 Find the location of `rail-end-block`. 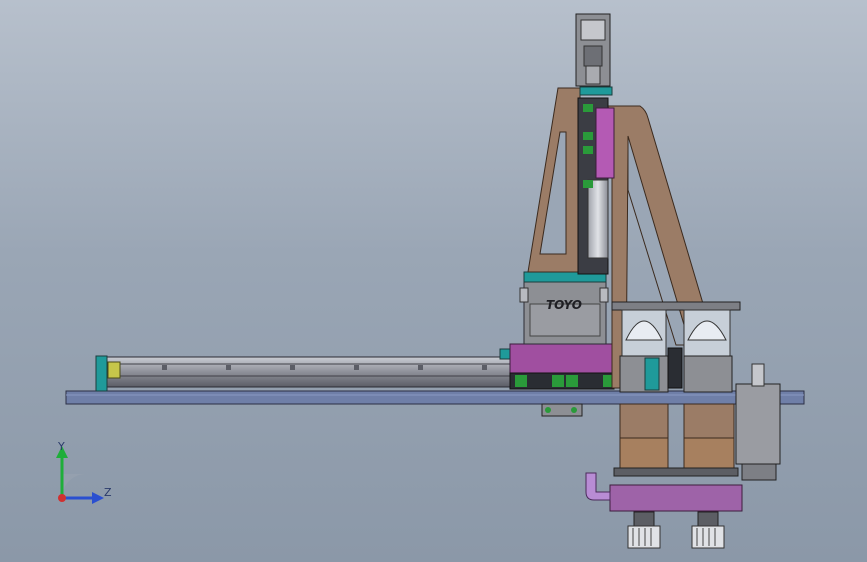

rail-end-block is located at coordinates (114, 370).